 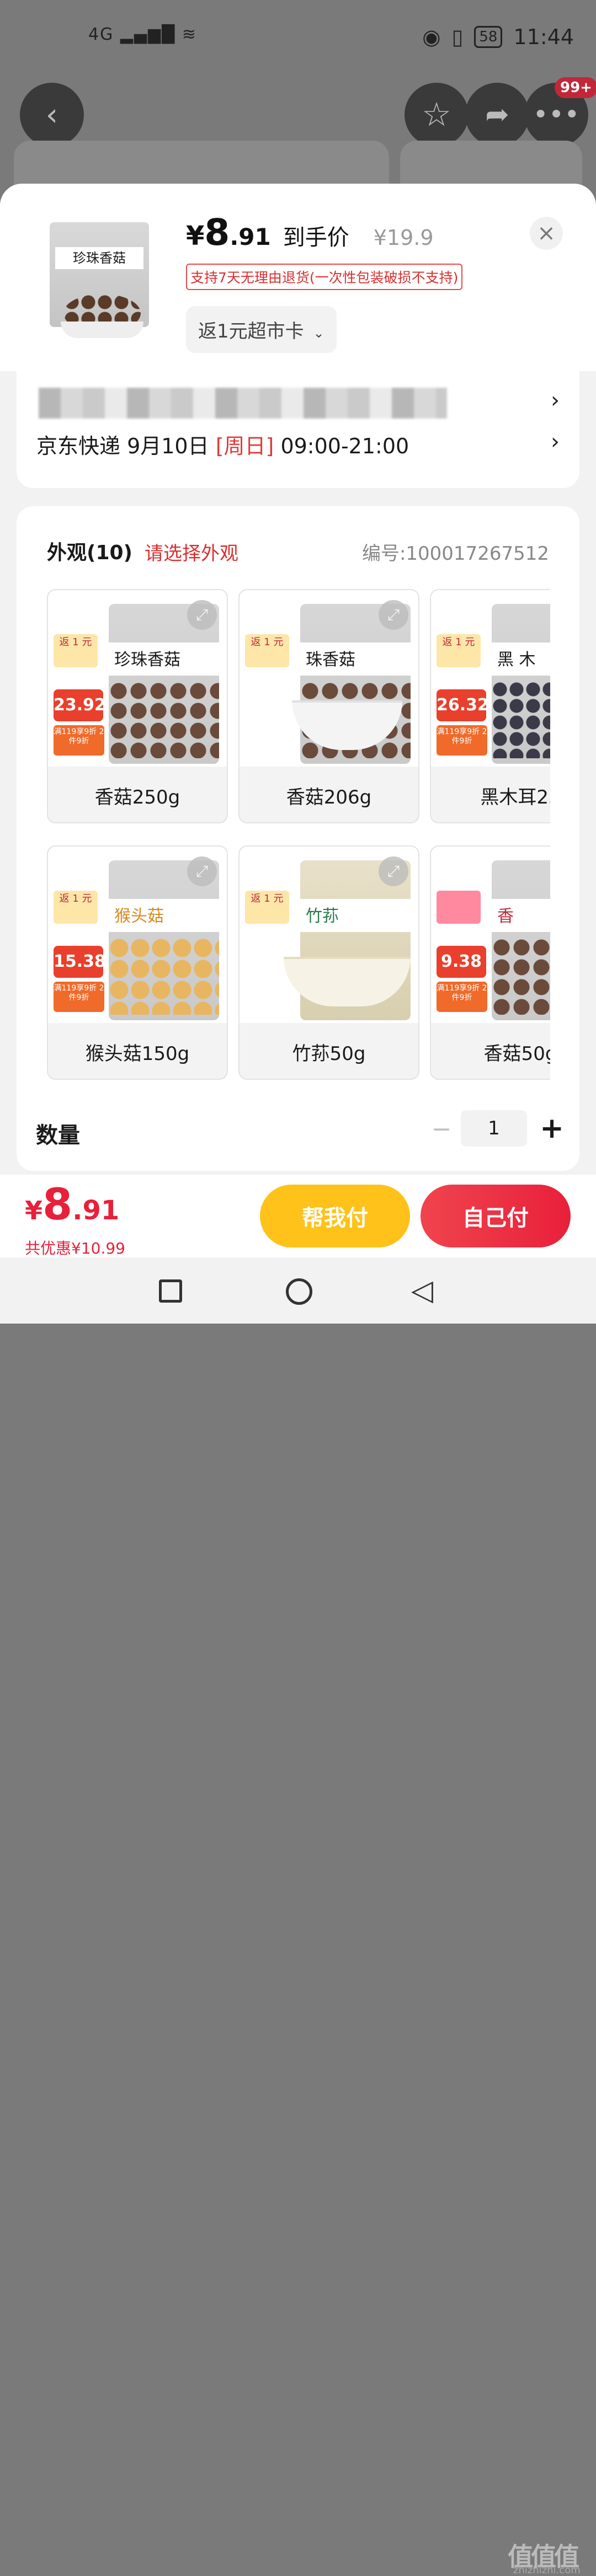 What do you see at coordinates (222, 446) in the screenshot?
I see `delivery-info: 京东快递 9月10日 [周日] 09:00-21:00` at bounding box center [222, 446].